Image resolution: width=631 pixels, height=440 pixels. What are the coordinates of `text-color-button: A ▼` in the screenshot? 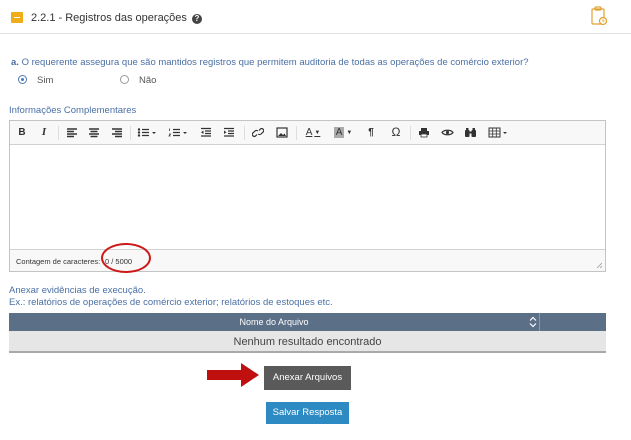 It's located at (313, 132).